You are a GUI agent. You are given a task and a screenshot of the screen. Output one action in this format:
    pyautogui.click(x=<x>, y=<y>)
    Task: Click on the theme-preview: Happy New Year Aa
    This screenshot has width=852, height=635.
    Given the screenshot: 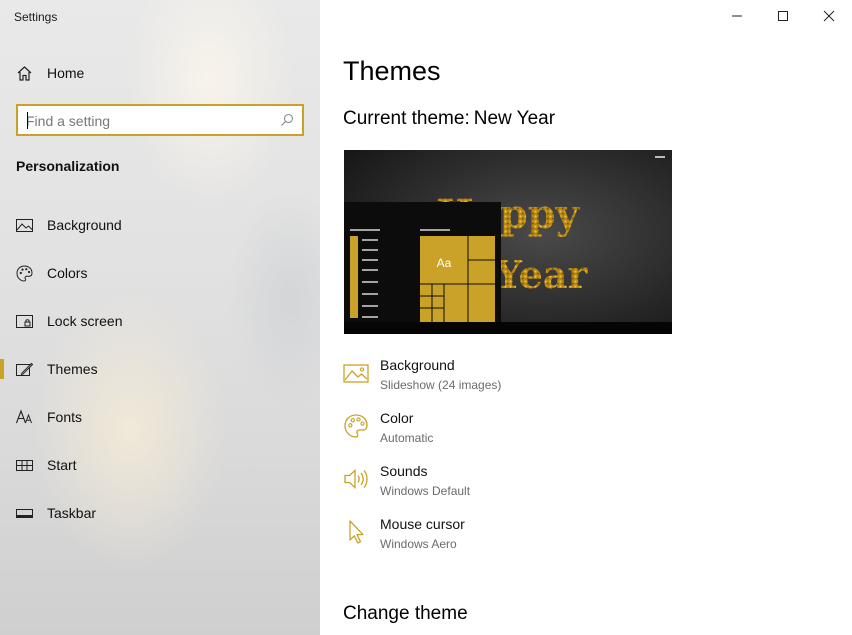 What is the action you would take?
    pyautogui.click(x=508, y=242)
    